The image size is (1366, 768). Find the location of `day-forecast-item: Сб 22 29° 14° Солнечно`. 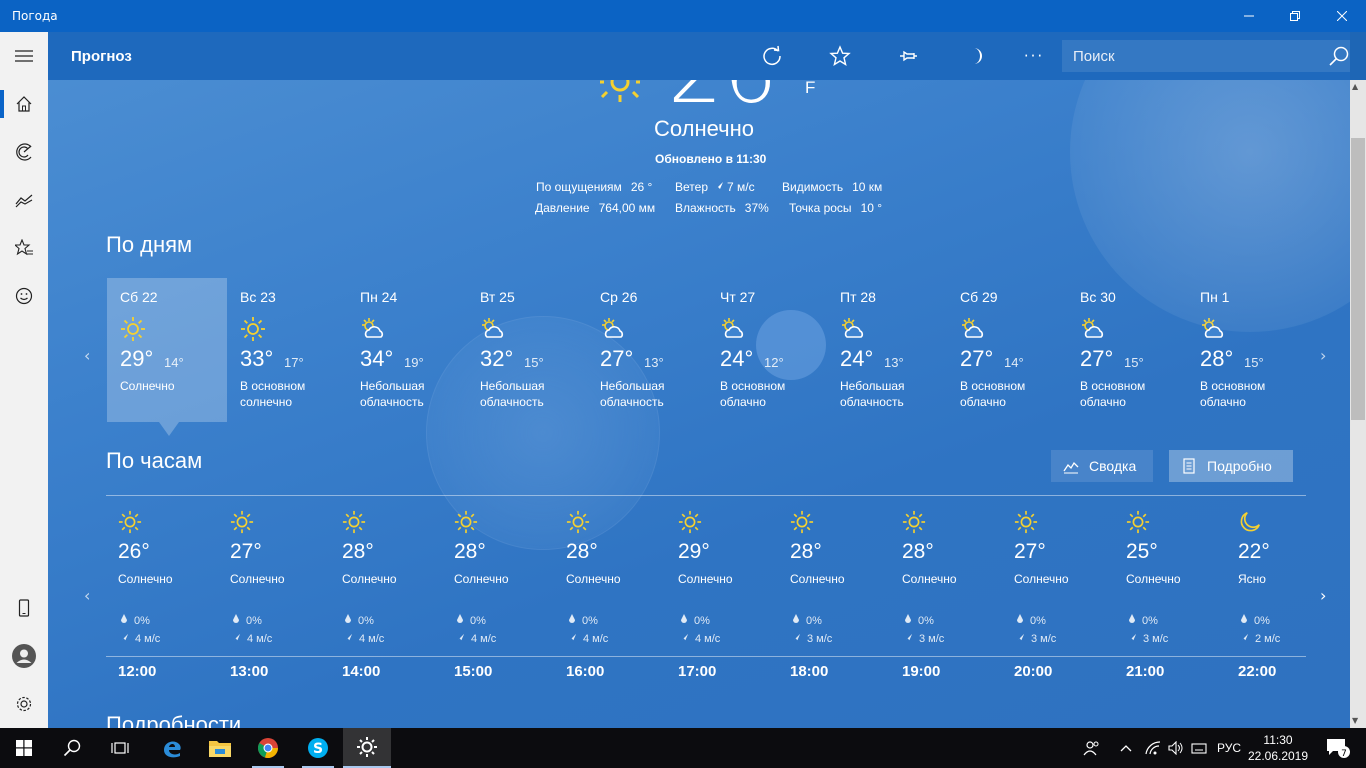

day-forecast-item: Сб 22 29° 14° Солнечно is located at coordinates (167, 357).